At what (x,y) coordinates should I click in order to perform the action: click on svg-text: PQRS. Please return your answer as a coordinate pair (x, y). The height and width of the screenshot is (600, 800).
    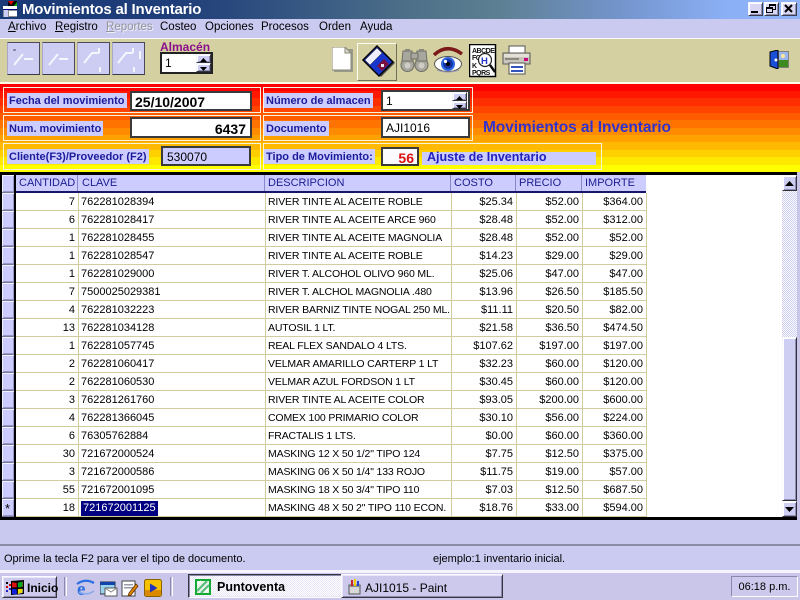
    Looking at the image, I should click on (481, 73).